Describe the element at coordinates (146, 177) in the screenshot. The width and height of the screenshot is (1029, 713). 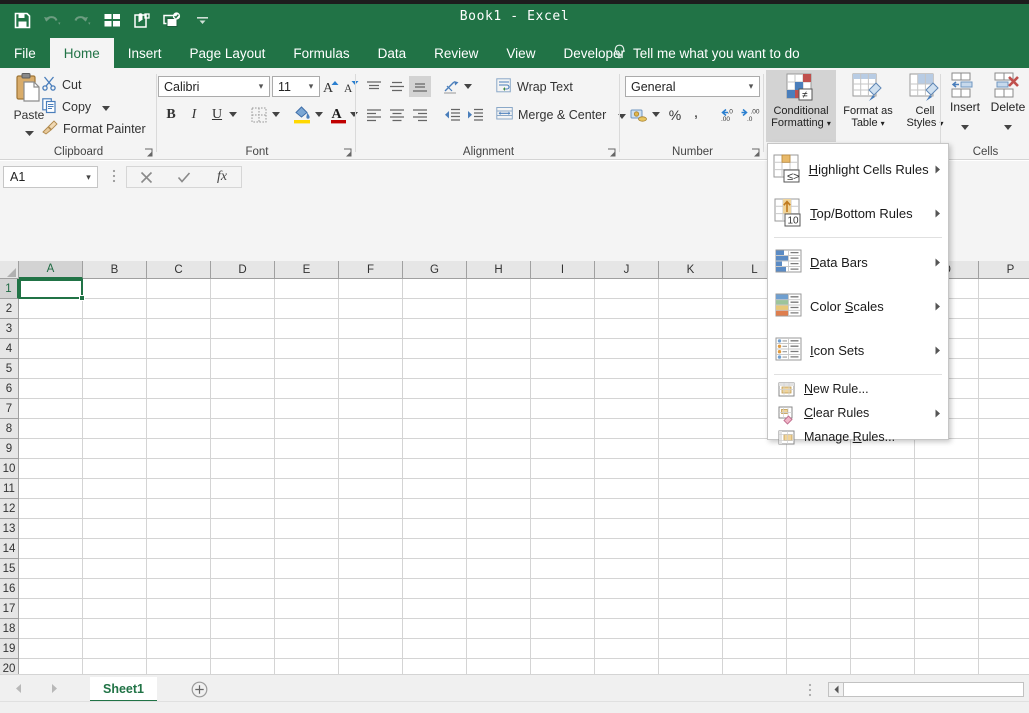
I see `cancel-formula-button` at that location.